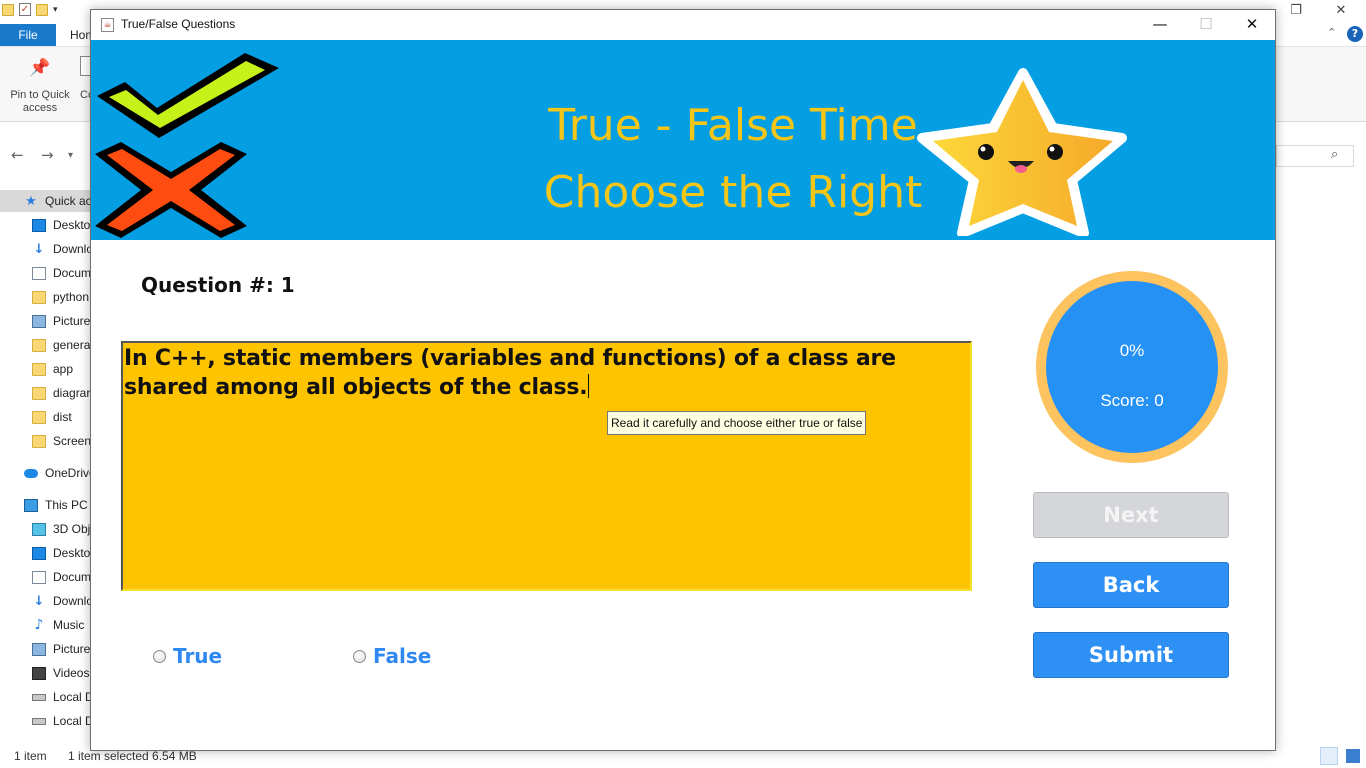 The image size is (1366, 768). Describe the element at coordinates (62, 441) in the screenshot. I see `nav-item: Screens` at that location.